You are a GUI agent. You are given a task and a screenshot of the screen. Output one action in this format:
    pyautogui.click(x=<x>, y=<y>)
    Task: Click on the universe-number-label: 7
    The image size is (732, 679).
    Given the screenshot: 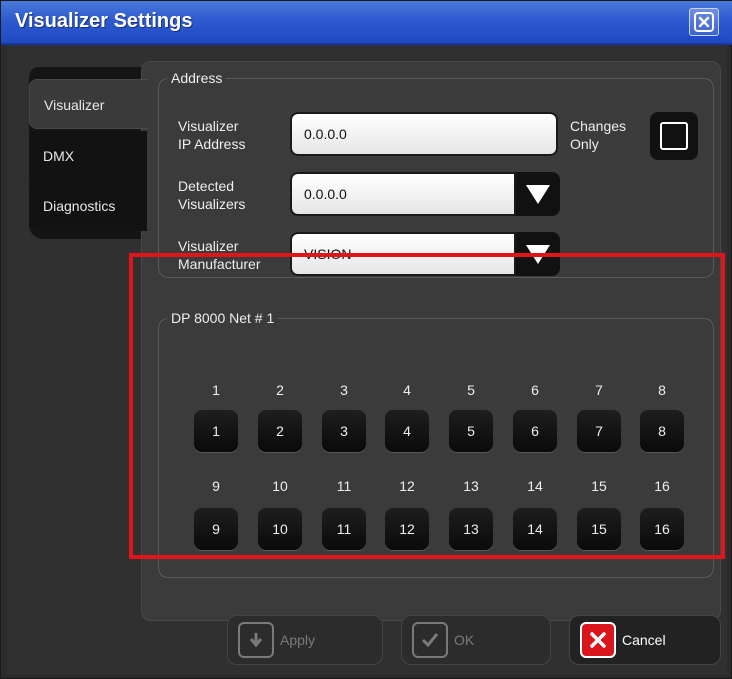 What is the action you would take?
    pyautogui.click(x=599, y=390)
    